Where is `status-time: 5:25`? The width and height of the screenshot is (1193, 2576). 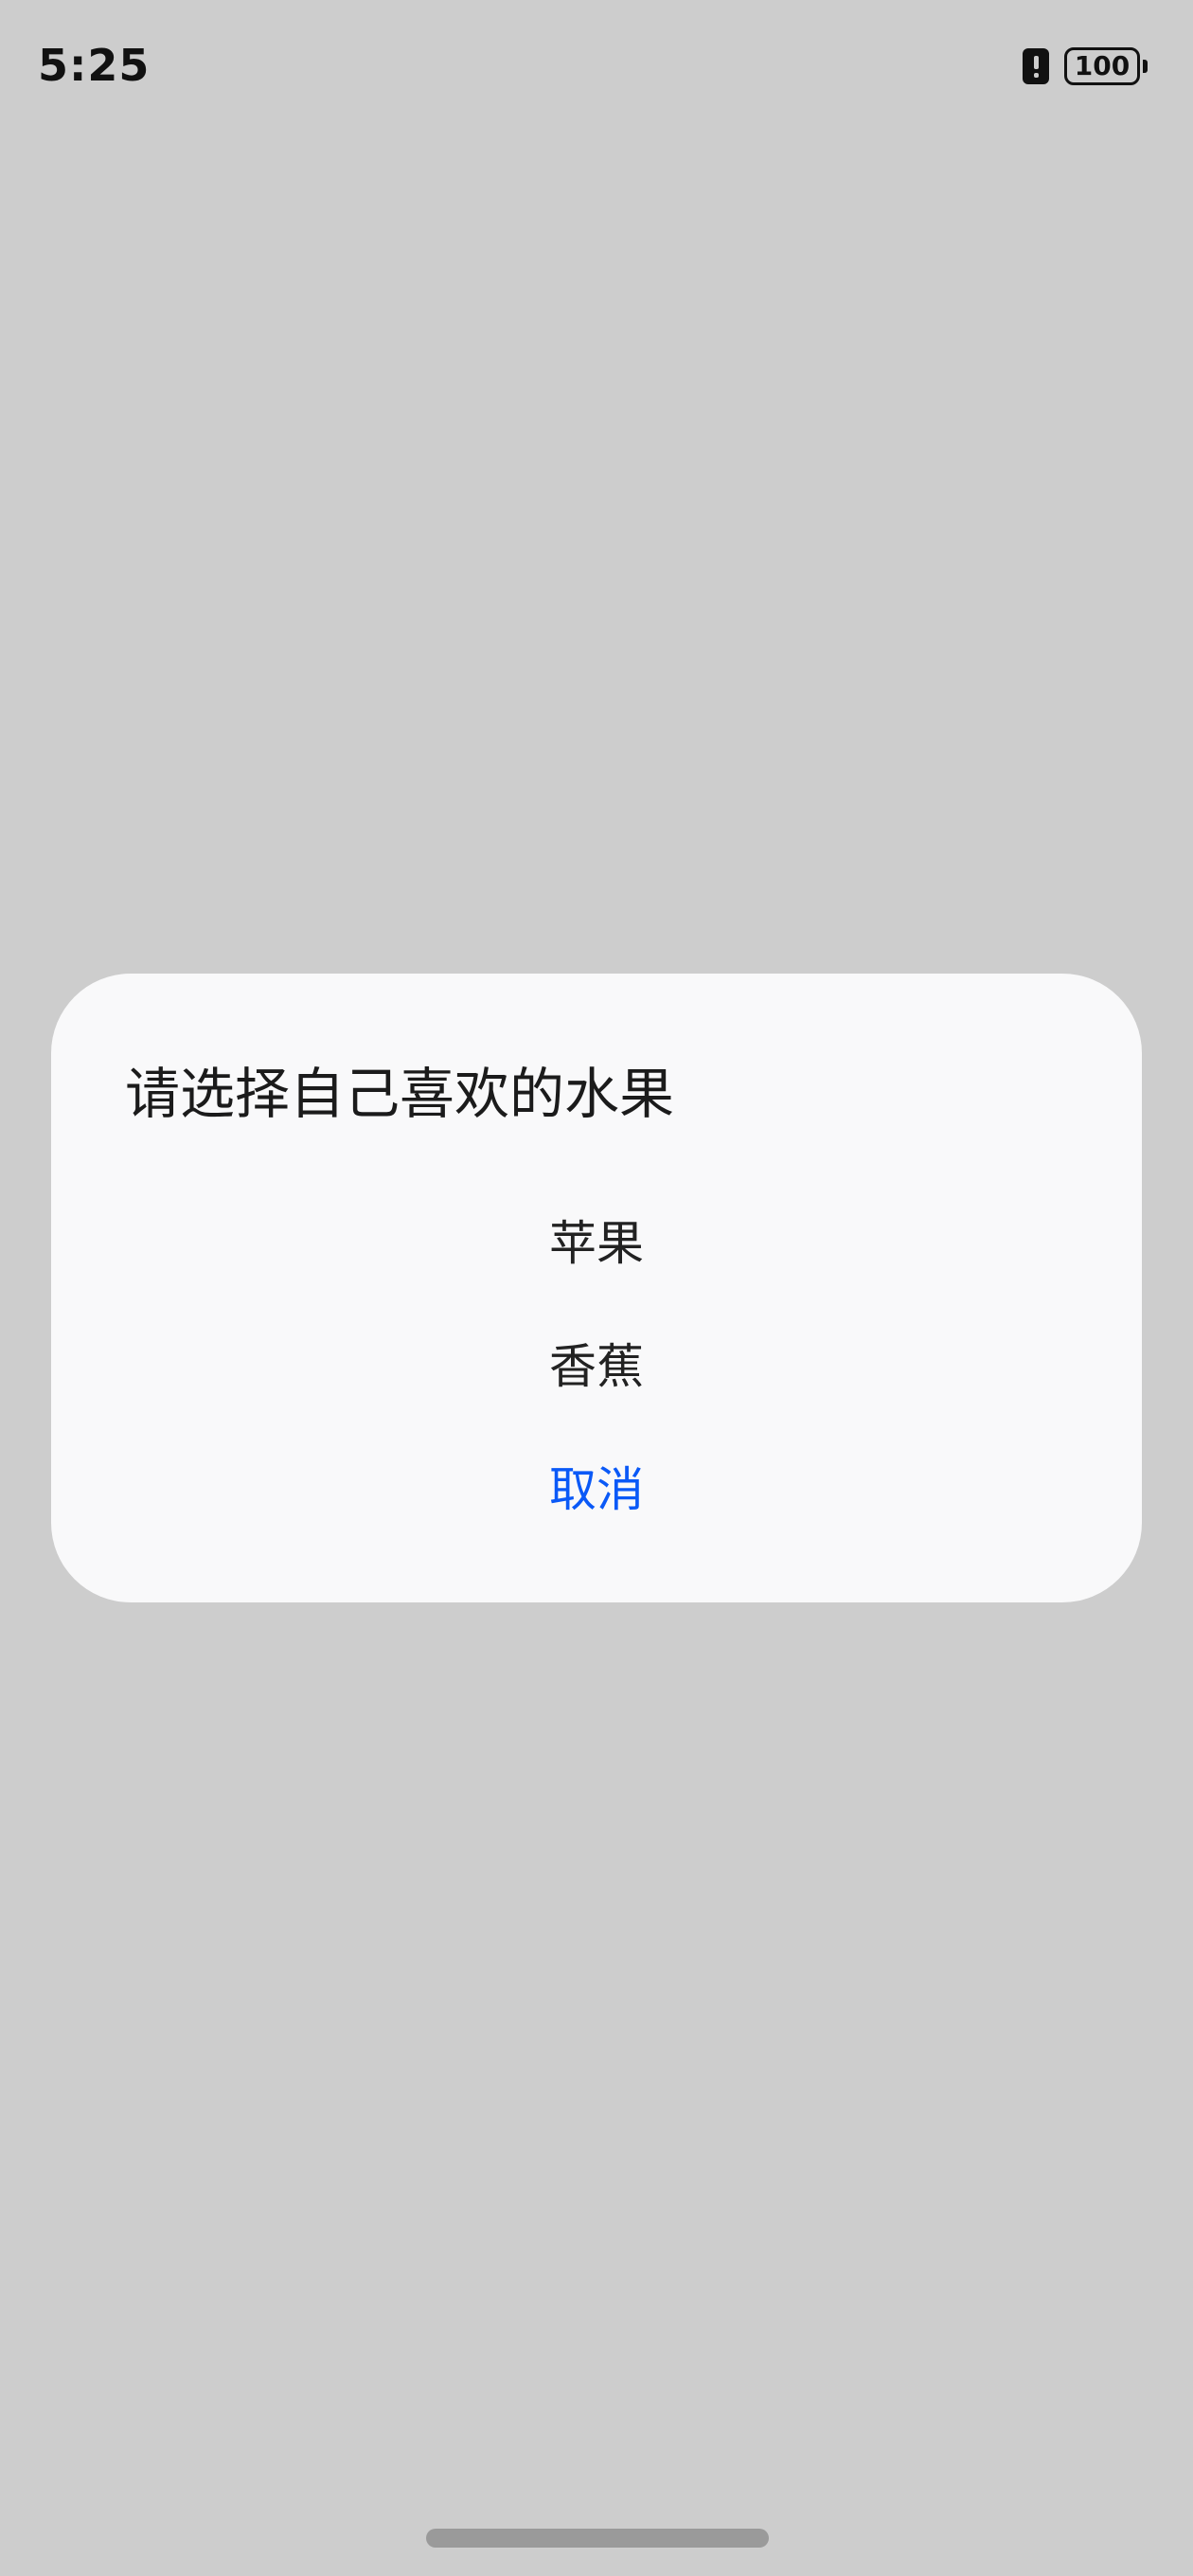 status-time: 5:25 is located at coordinates (94, 65).